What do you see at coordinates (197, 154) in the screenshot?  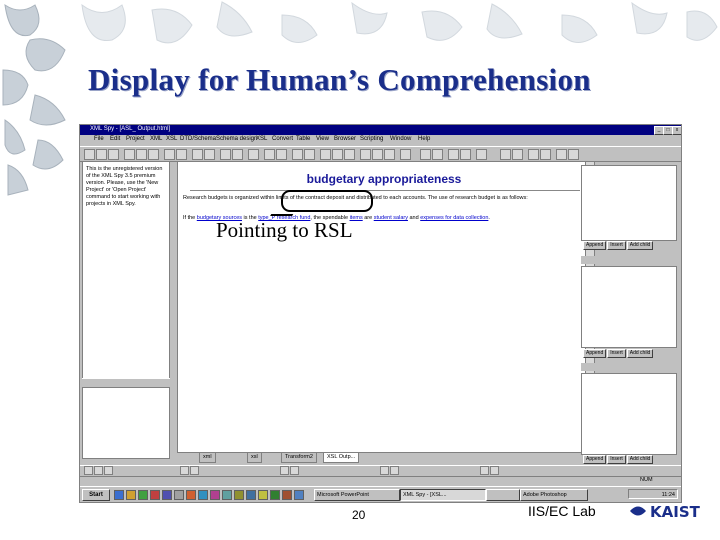 I see `find-icon` at bounding box center [197, 154].